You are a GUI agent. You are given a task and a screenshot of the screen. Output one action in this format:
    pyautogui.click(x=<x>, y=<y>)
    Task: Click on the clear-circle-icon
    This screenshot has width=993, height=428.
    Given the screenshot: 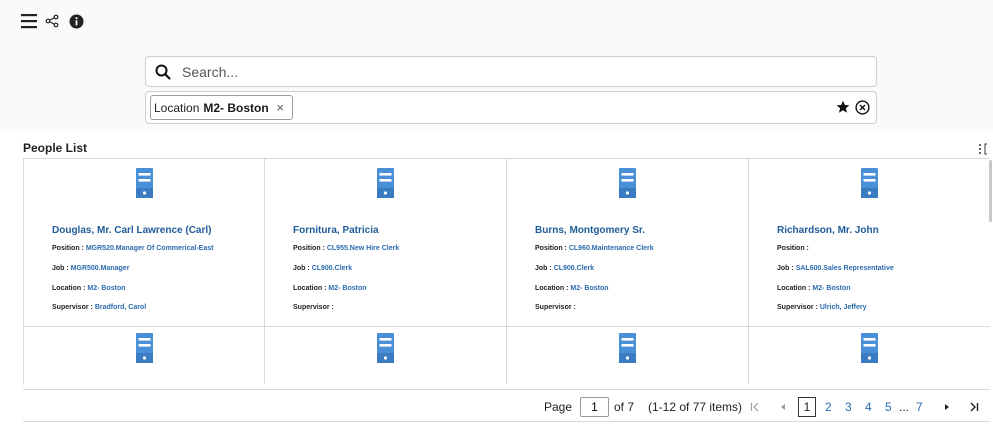 What is the action you would take?
    pyautogui.click(x=862, y=107)
    